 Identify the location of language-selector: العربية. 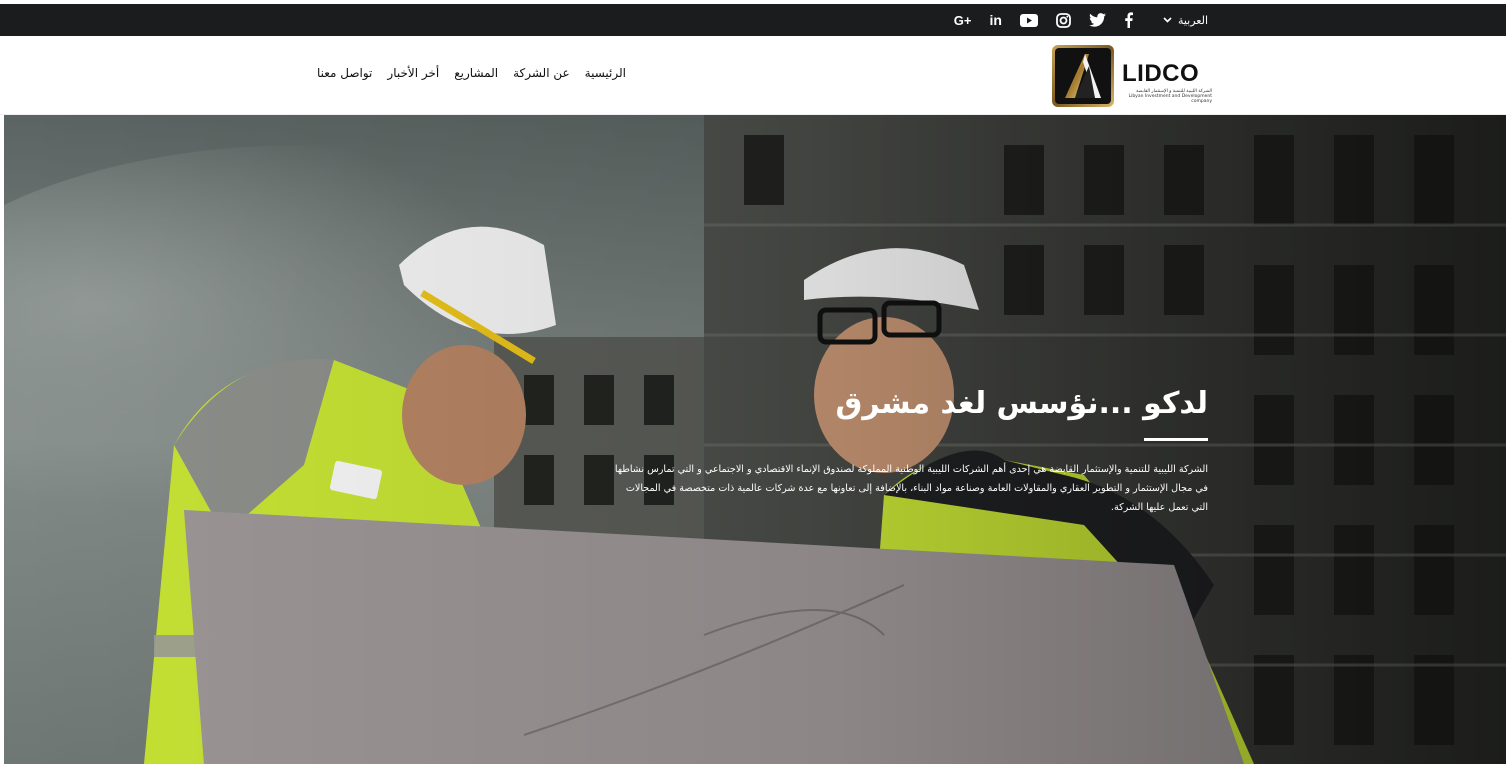
(1185, 20).